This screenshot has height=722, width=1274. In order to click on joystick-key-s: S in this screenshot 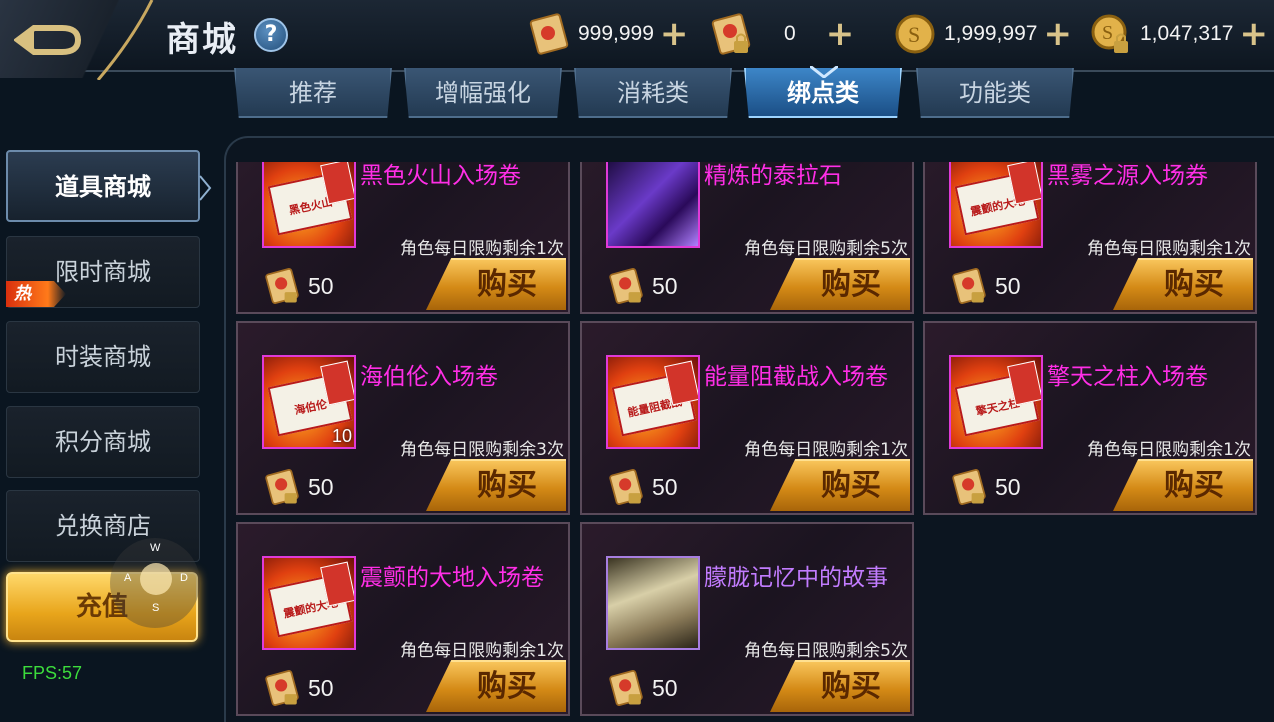, I will do `click(156, 608)`.